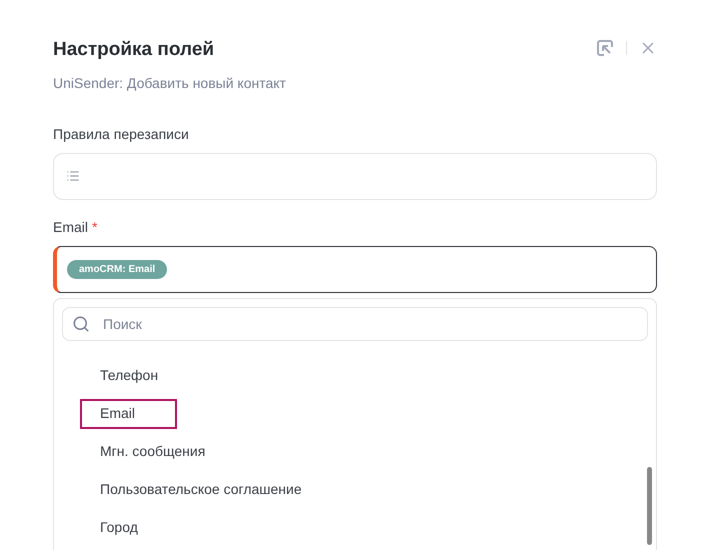 This screenshot has width=716, height=550. I want to click on dialog-subtitle: UniSender: Добавить новый контакт, so click(169, 83).